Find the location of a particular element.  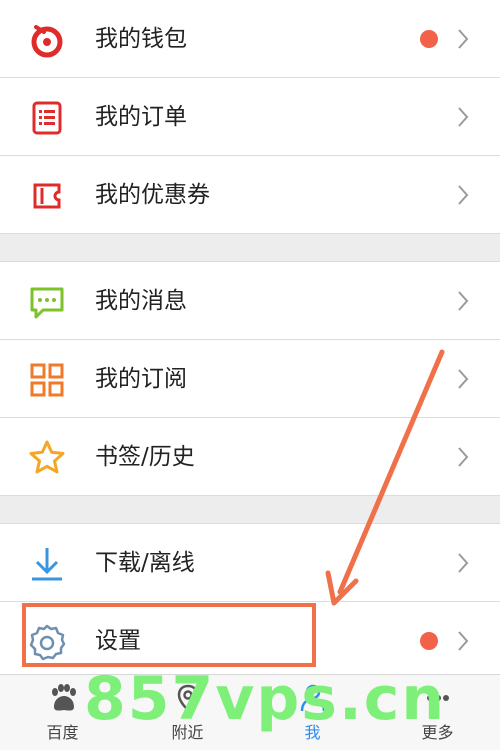

message-bubble-icon is located at coordinates (47, 302).